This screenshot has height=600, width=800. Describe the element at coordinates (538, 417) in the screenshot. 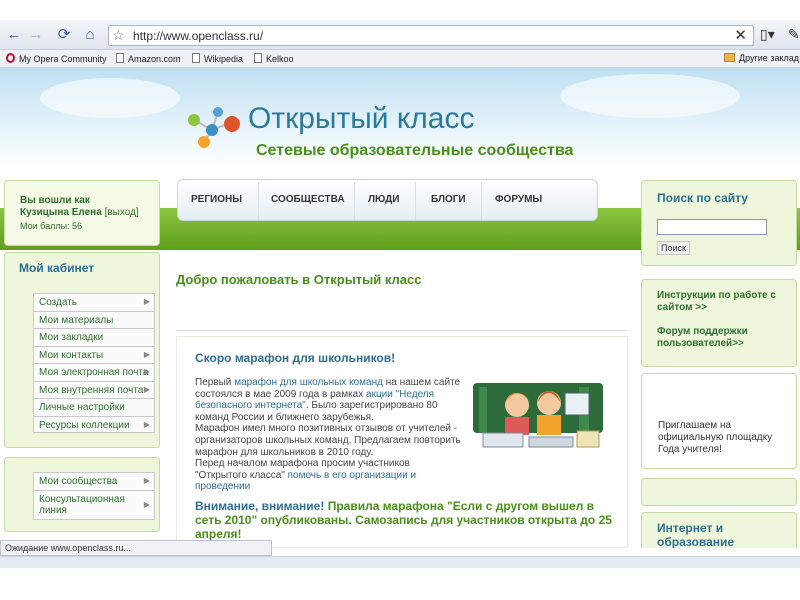

I see `kids-computer-illustration` at that location.